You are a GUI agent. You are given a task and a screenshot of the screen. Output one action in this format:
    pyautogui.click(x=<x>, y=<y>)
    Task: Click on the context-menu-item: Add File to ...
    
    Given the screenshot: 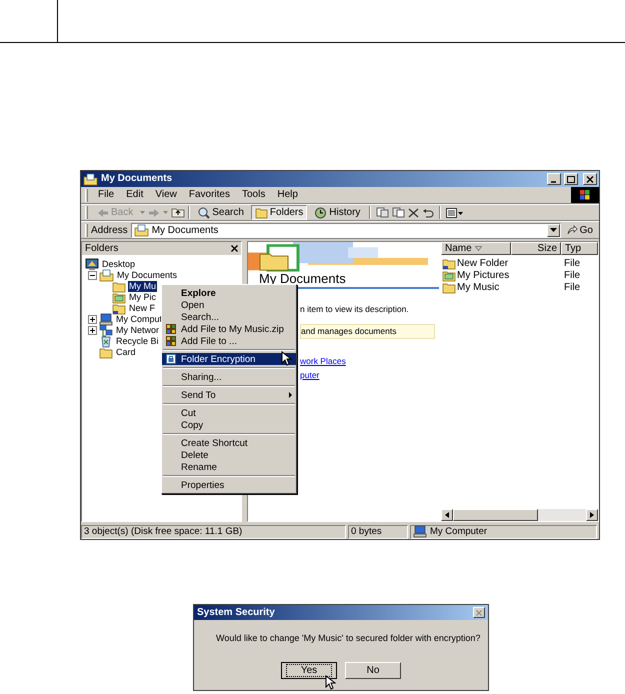 What is the action you would take?
    pyautogui.click(x=229, y=341)
    